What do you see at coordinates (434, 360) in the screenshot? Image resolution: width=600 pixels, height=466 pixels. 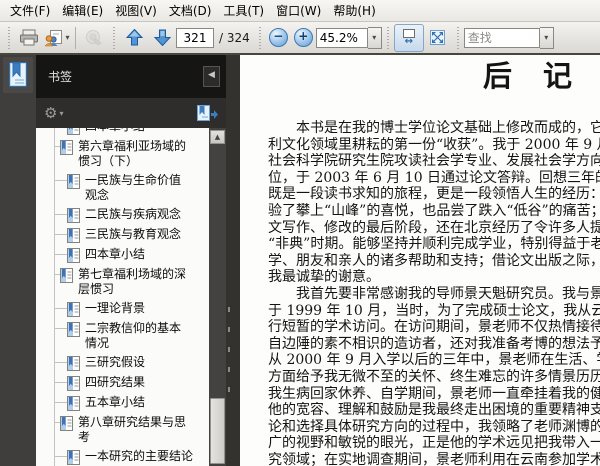 I see `document-text-line: 从 2000 年 9 月入学以后的三年中，景老师在生活、学习等各个` at bounding box center [434, 360].